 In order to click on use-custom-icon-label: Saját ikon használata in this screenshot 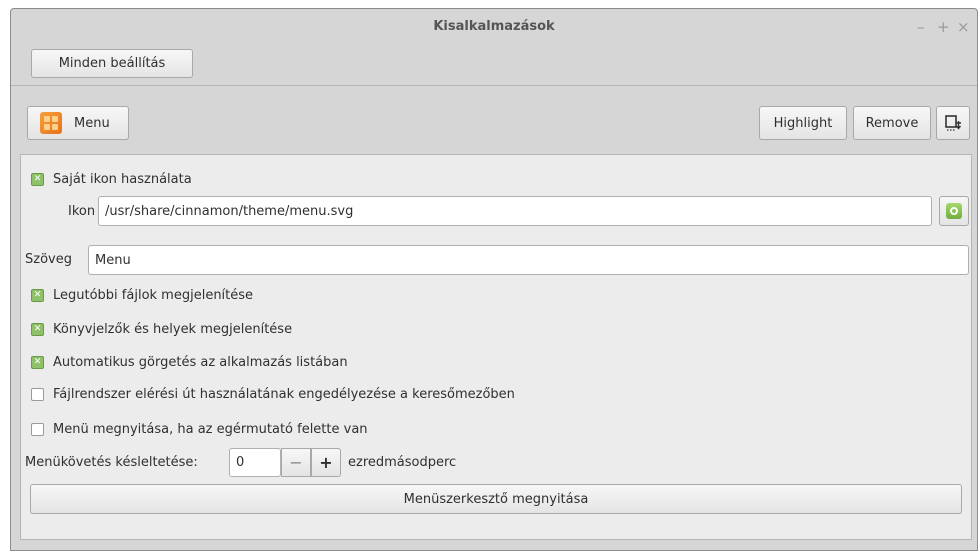, I will do `click(122, 179)`.